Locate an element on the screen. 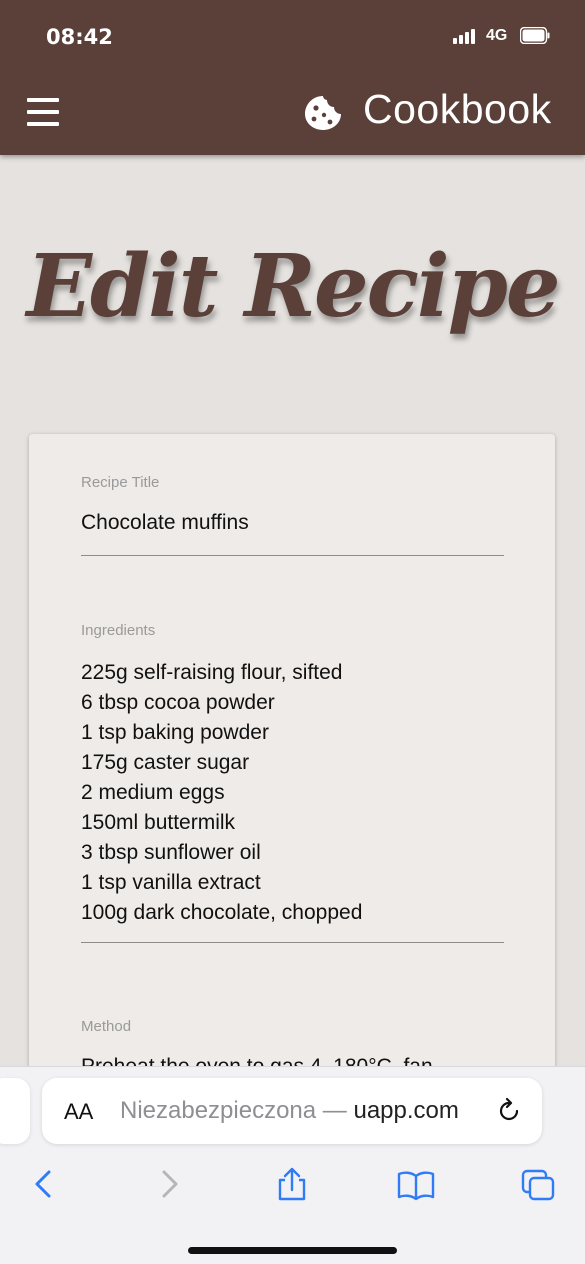 This screenshot has height=1264, width=585. reload-icon is located at coordinates (509, 1111).